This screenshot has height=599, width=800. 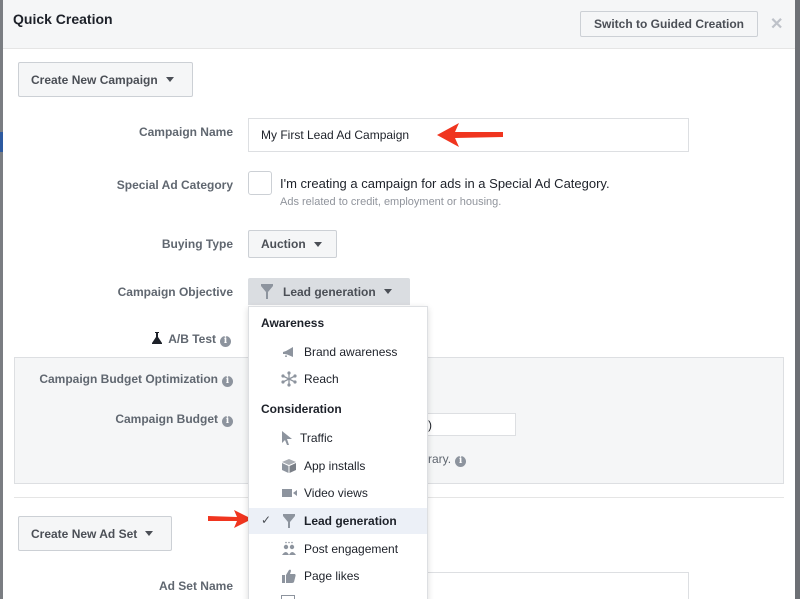 I want to click on campaign-budget-text: Campaign Budget, so click(x=166, y=419).